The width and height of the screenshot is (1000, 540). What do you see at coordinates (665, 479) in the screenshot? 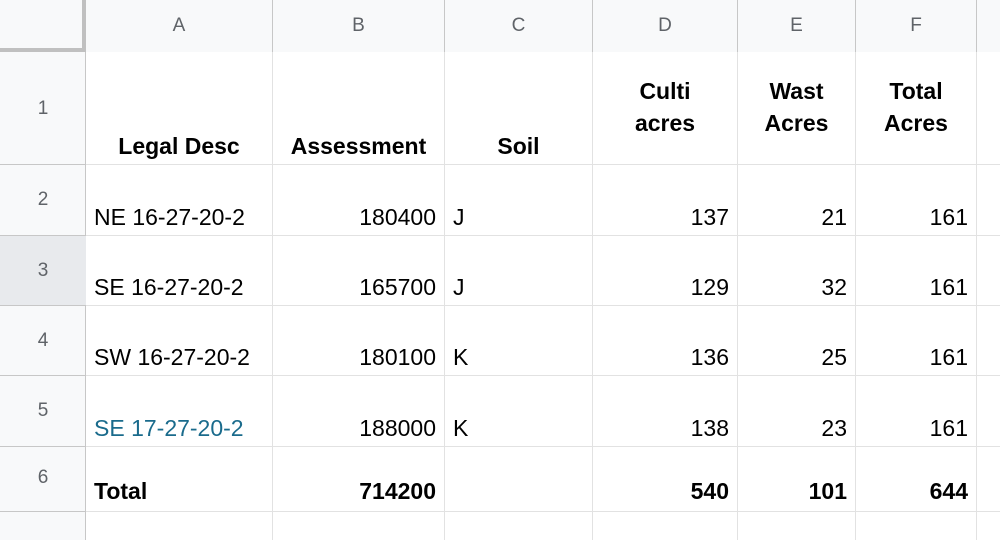
I see `cell-d6: 540` at bounding box center [665, 479].